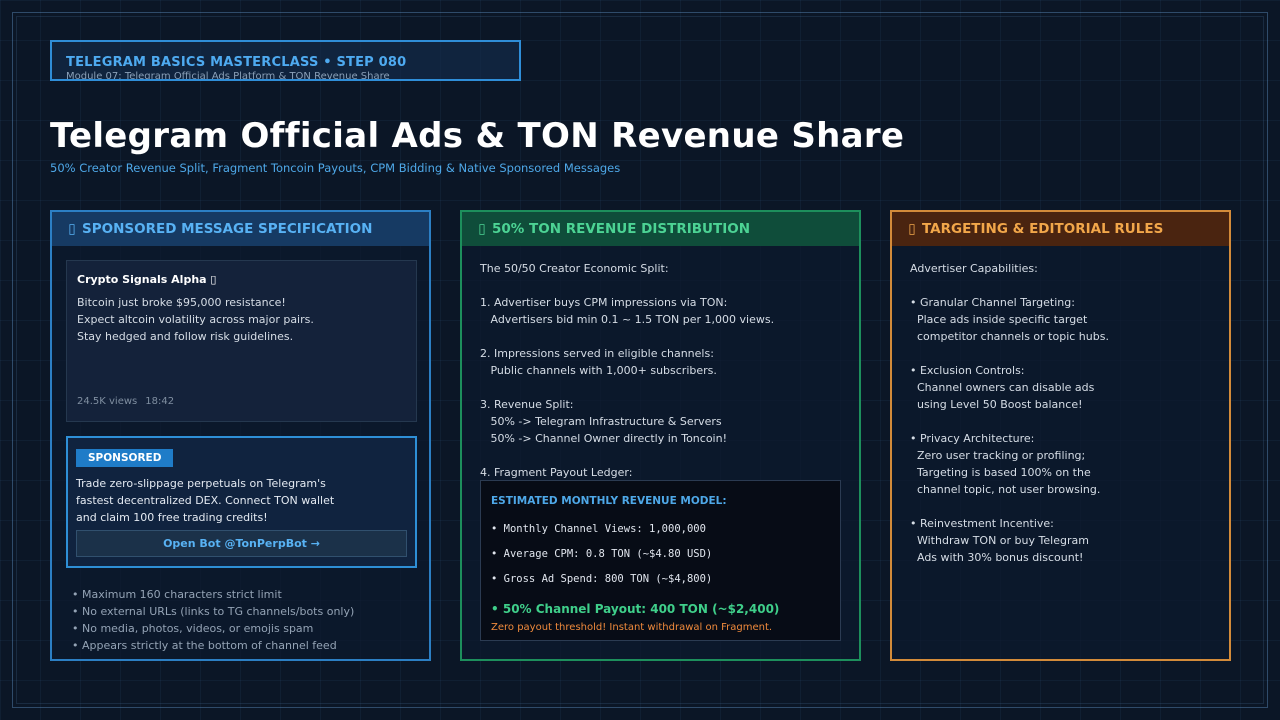  What do you see at coordinates (1002, 387) in the screenshot?
I see `text-line: Channel owners can disable ads` at bounding box center [1002, 387].